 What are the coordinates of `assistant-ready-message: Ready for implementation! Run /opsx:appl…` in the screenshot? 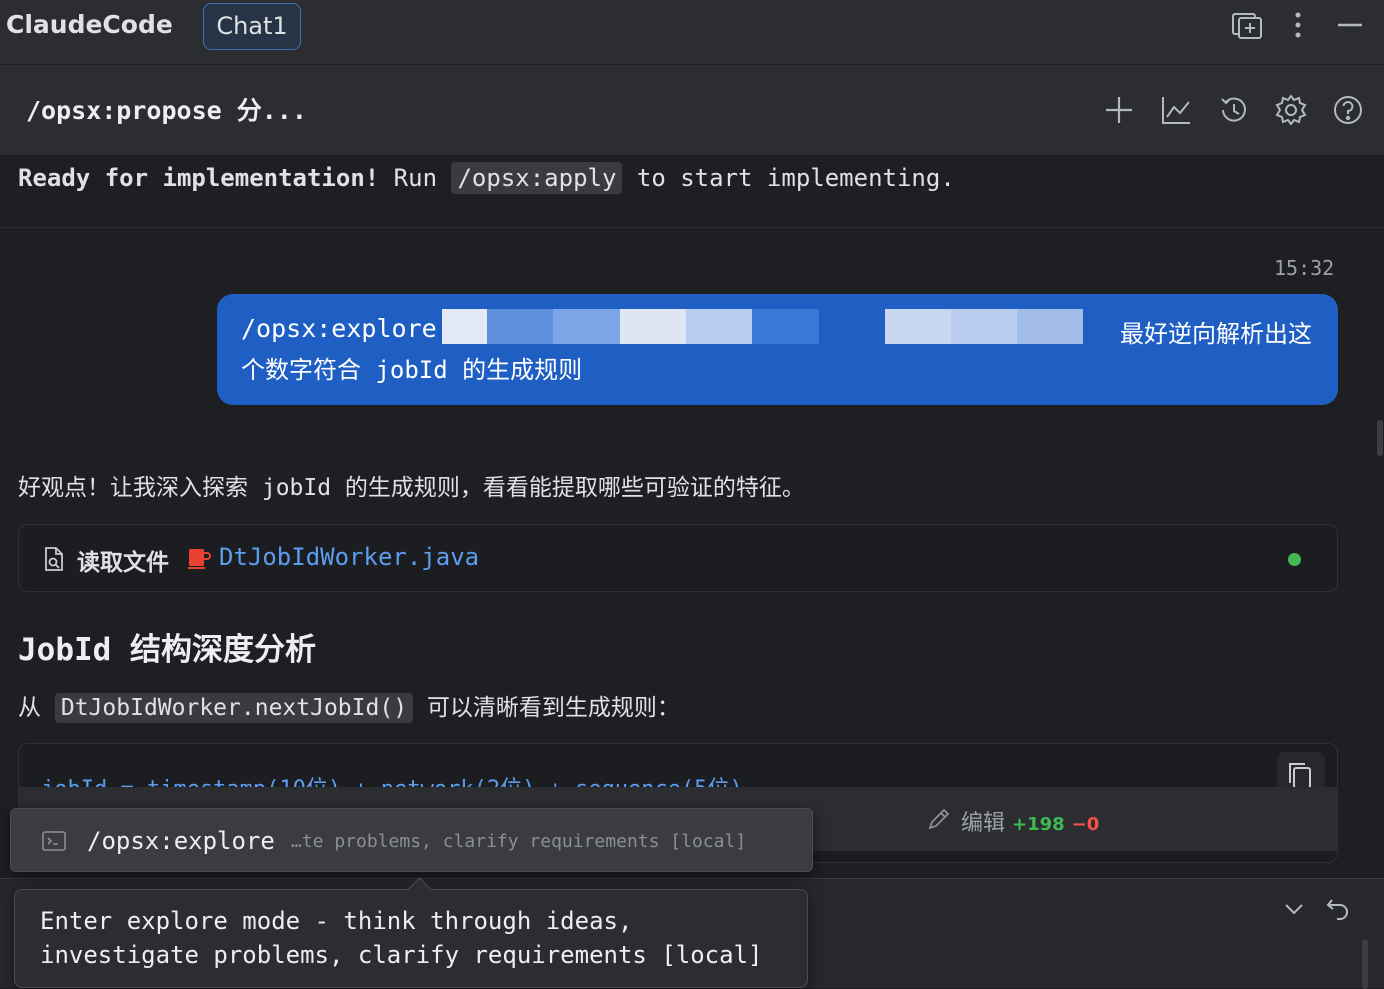 It's located at (486, 178).